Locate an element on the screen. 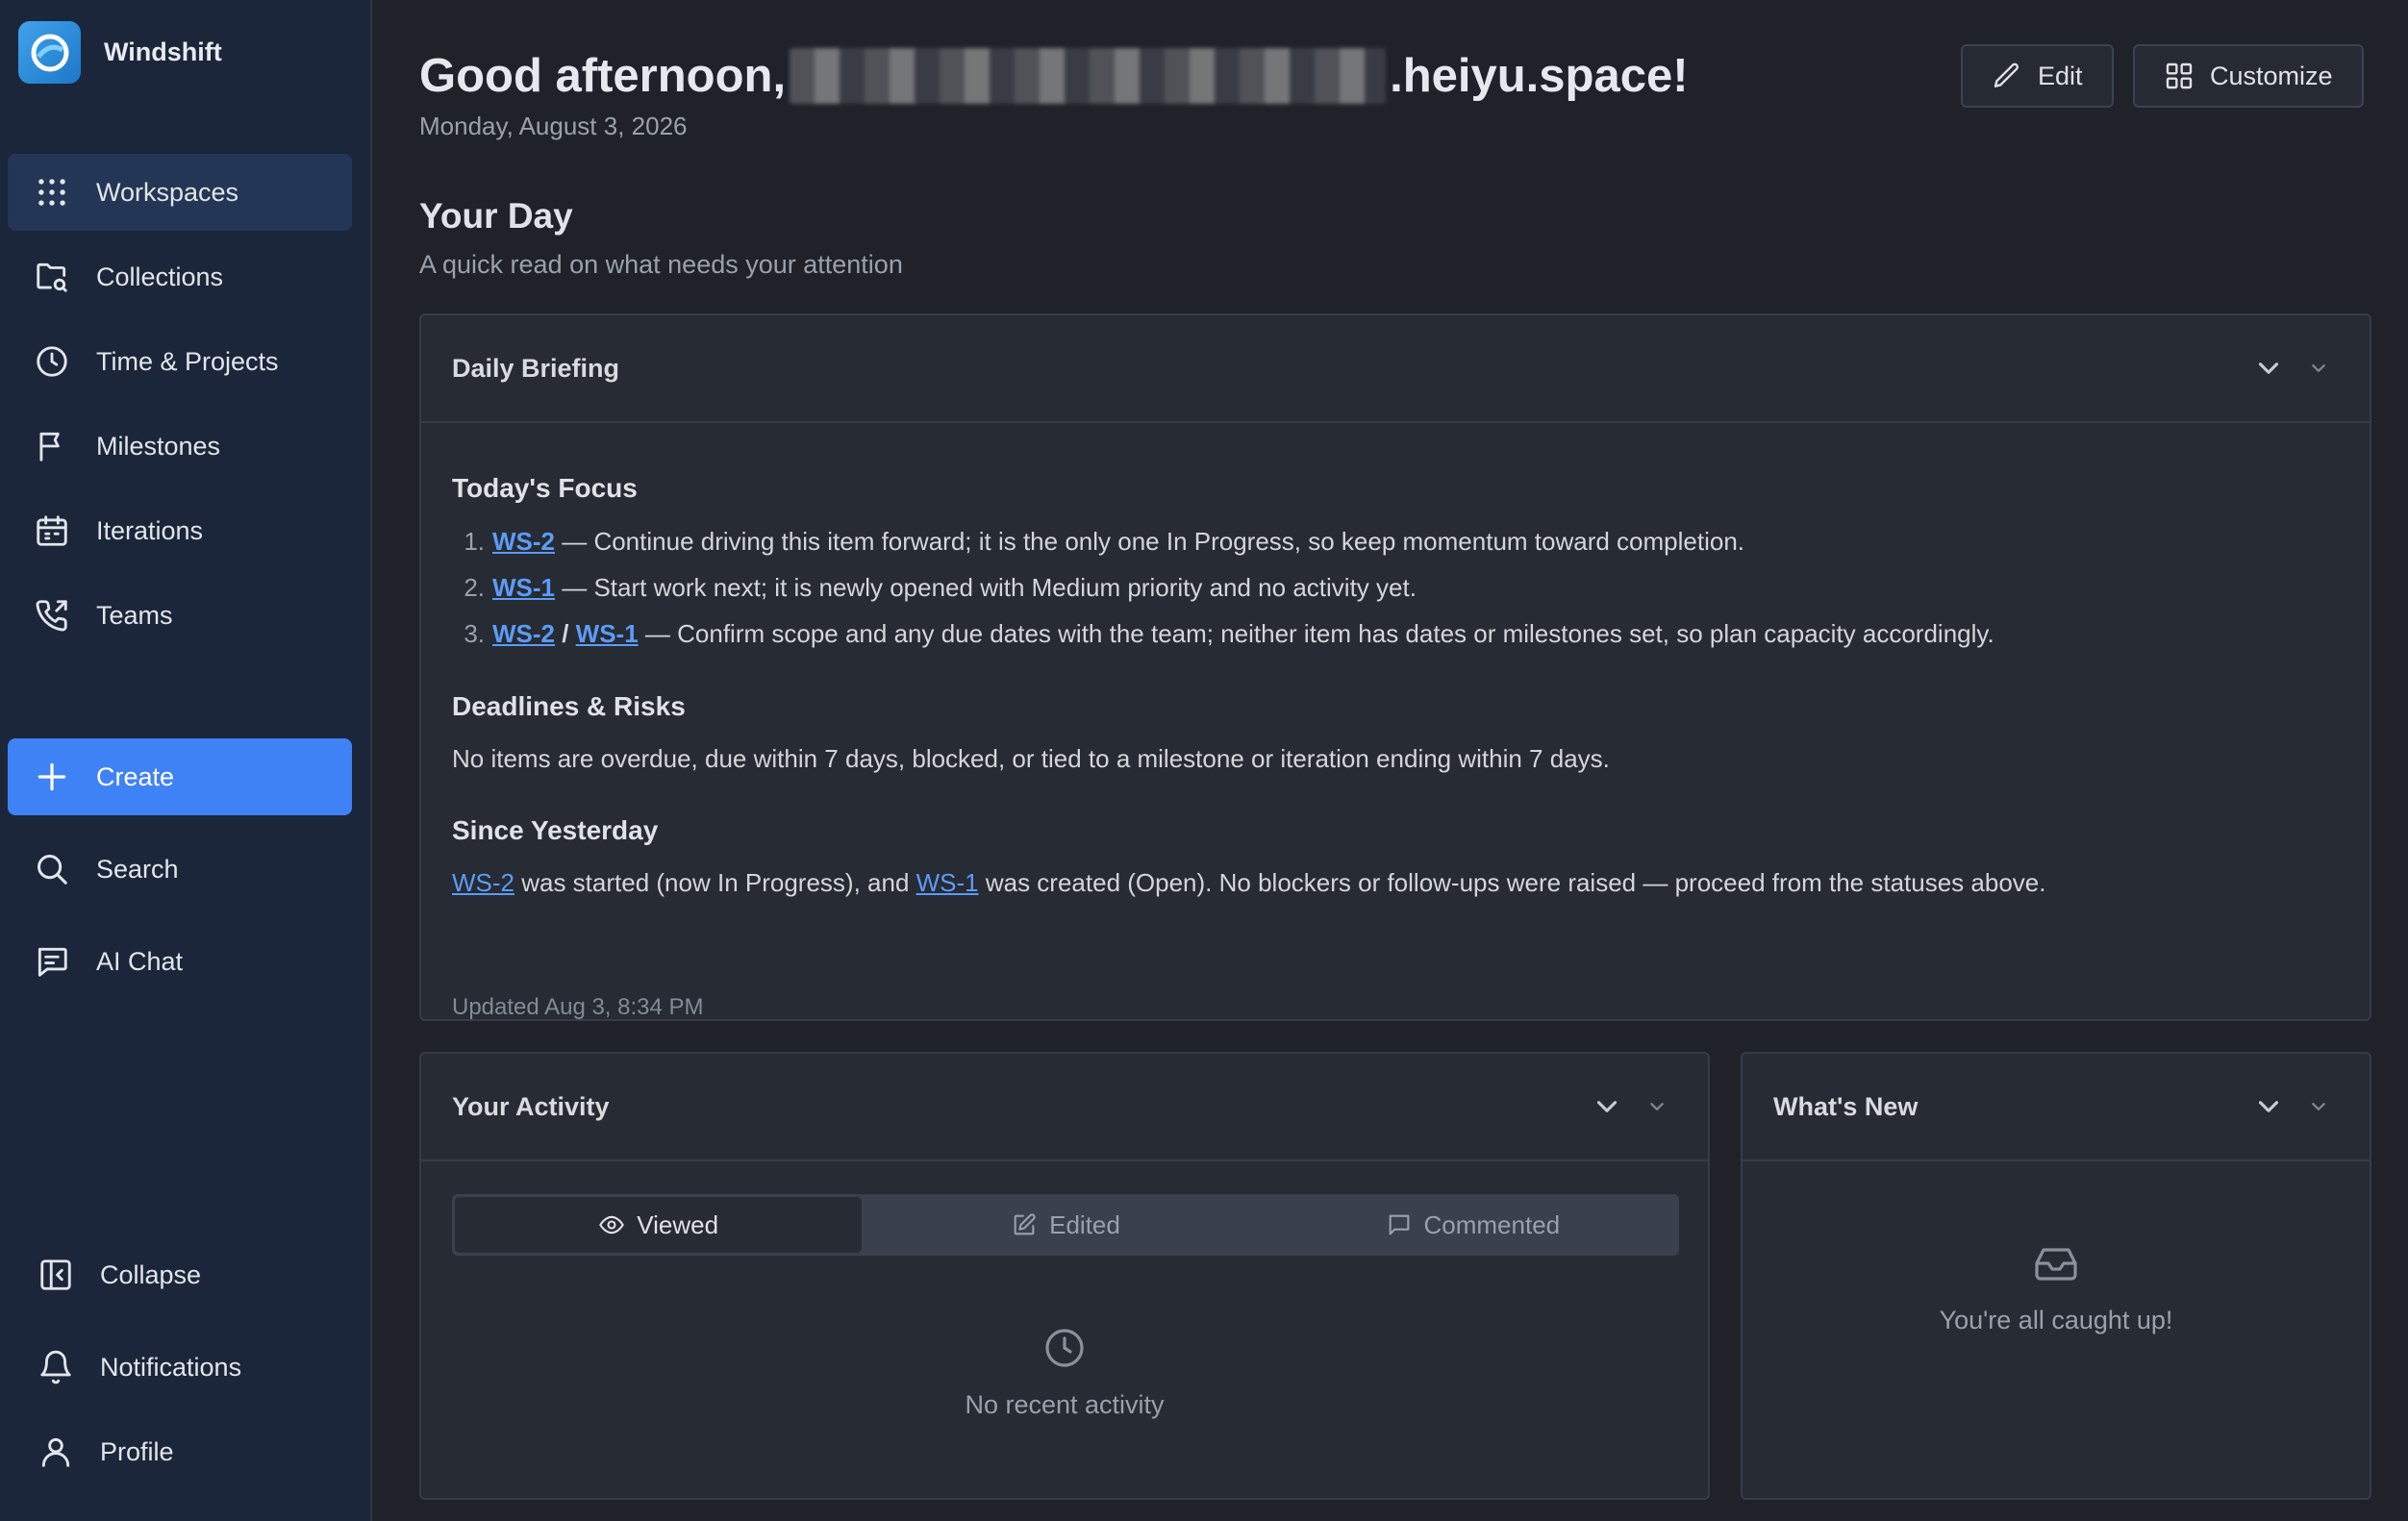  sidebar-item-label: Iterations is located at coordinates (150, 530).